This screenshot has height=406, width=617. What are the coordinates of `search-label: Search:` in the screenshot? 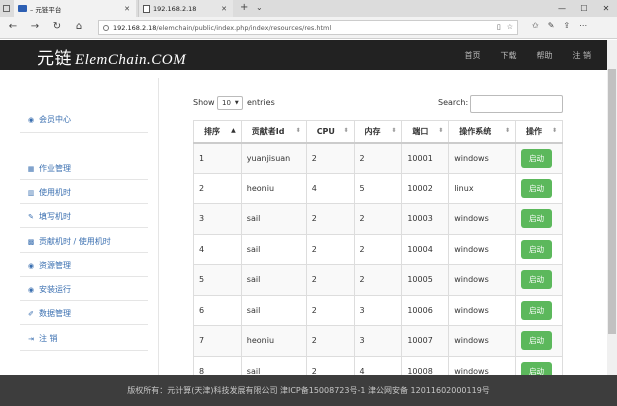 It's located at (453, 102).